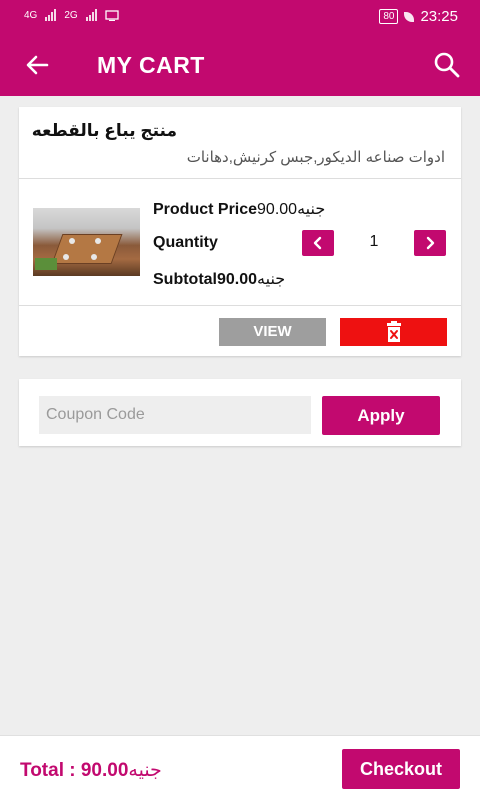 Image resolution: width=480 pixels, height=800 pixels. Describe the element at coordinates (374, 241) in the screenshot. I see `quantity-value: 1` at that location.